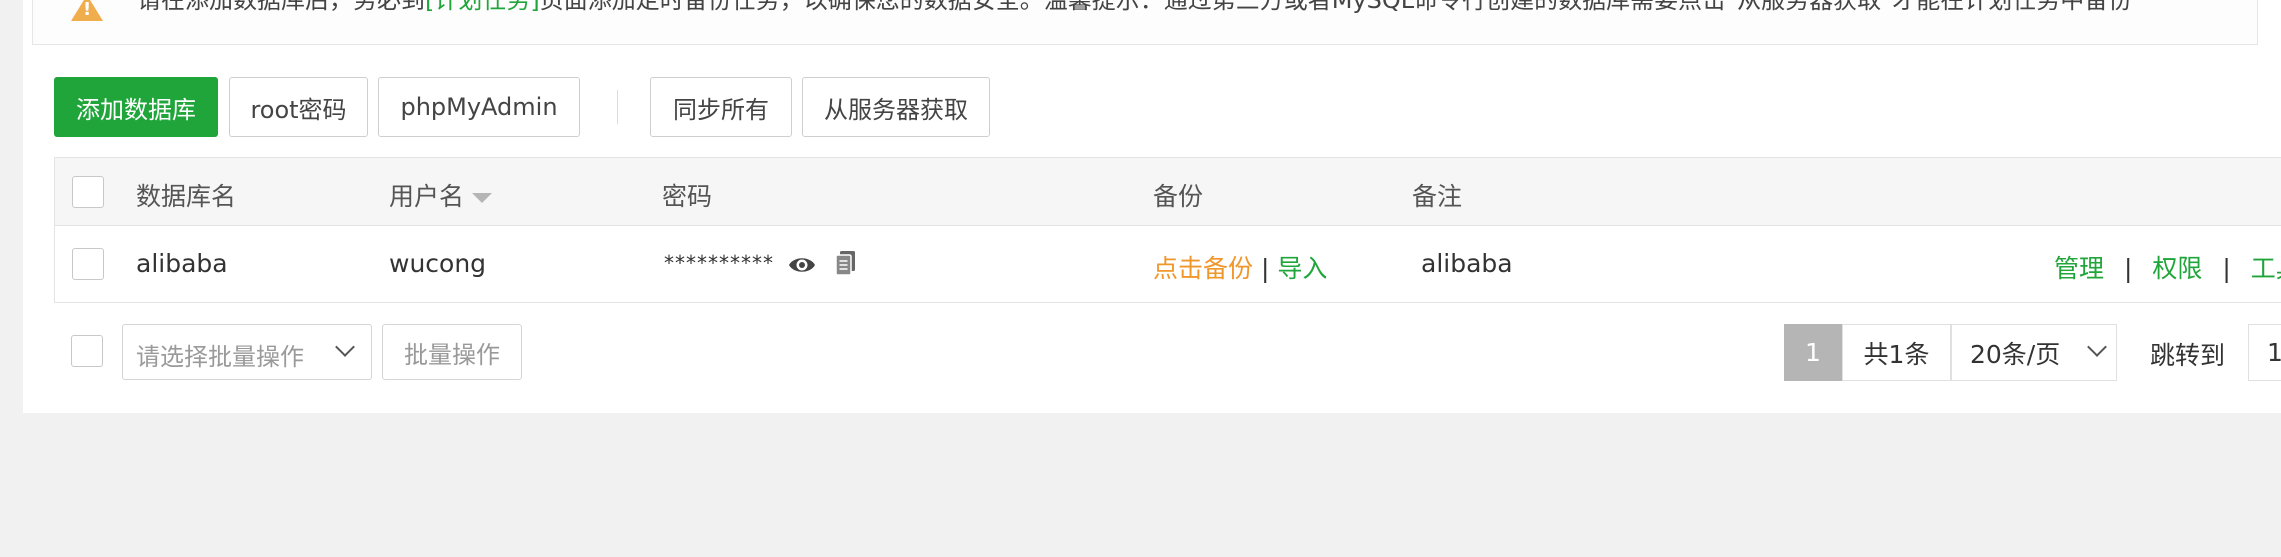 This screenshot has height=557, width=2281. What do you see at coordinates (1302, 268) in the screenshot?
I see `import-link: 导入` at bounding box center [1302, 268].